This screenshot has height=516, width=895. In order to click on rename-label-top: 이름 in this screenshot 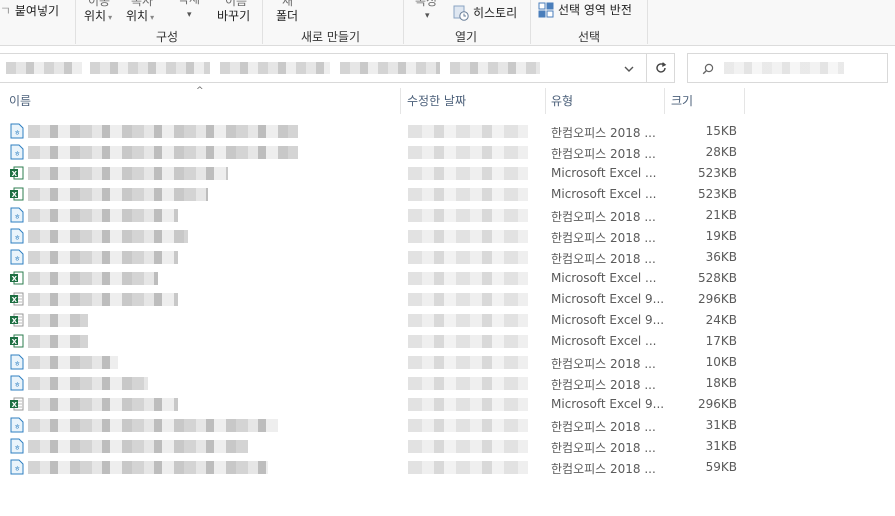, I will do `click(236, 4)`.